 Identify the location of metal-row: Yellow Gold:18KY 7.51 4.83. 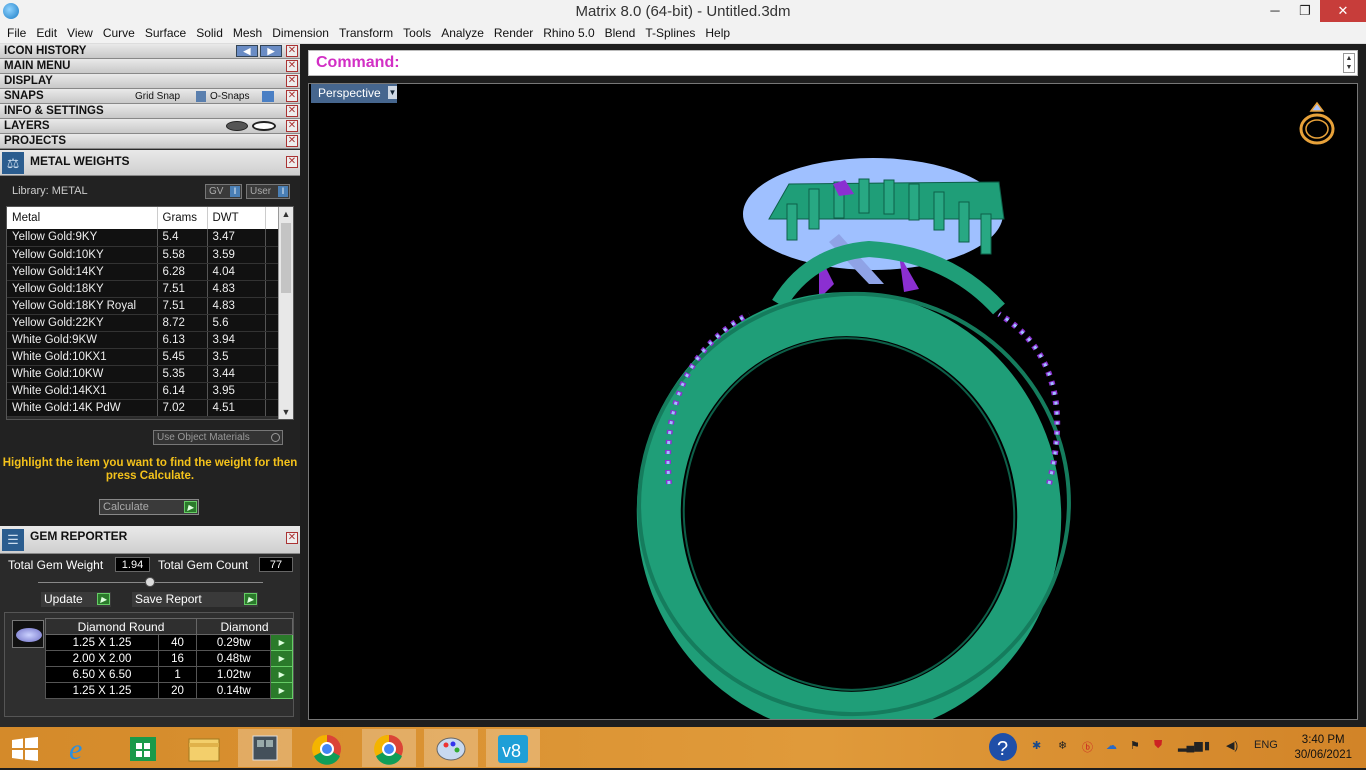
(143, 289).